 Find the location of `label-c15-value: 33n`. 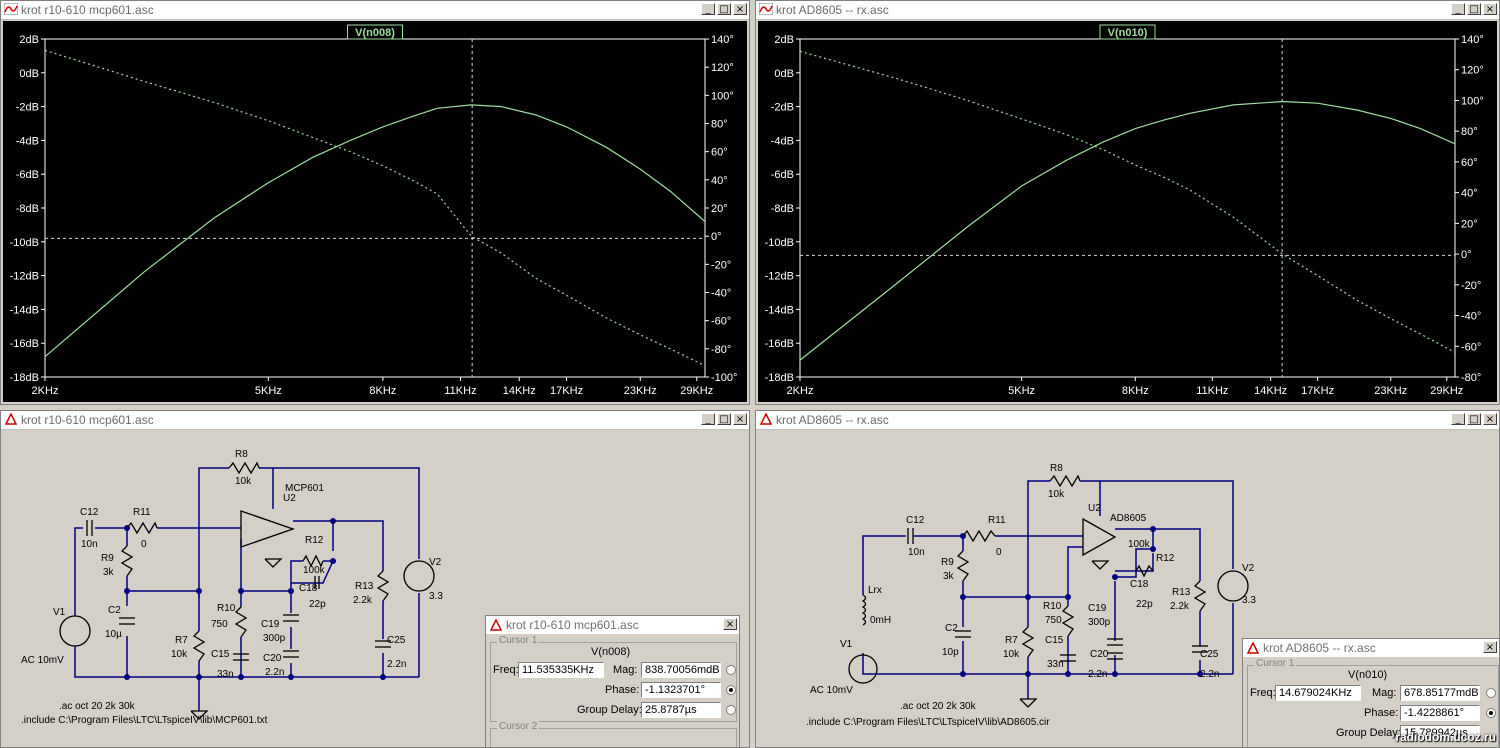

label-c15-value: 33n is located at coordinates (1055, 664).